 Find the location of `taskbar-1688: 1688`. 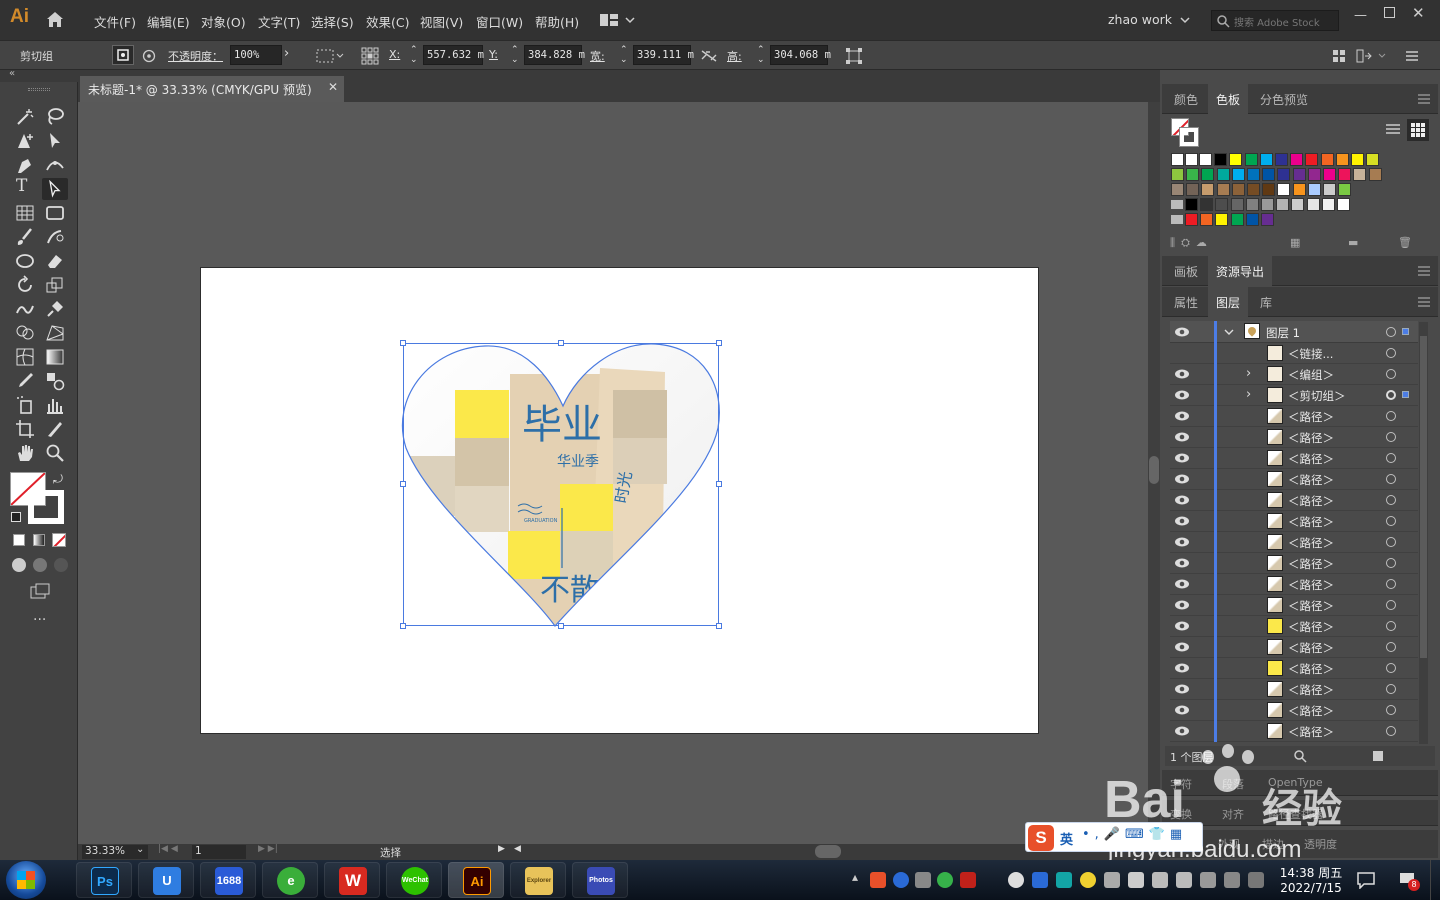

taskbar-1688: 1688 is located at coordinates (228, 880).